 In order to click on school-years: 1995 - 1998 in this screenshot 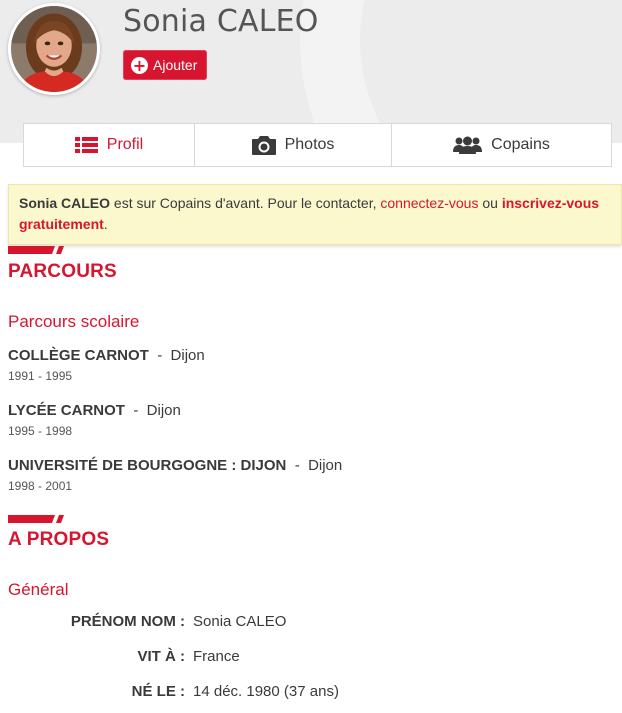, I will do `click(40, 431)`.